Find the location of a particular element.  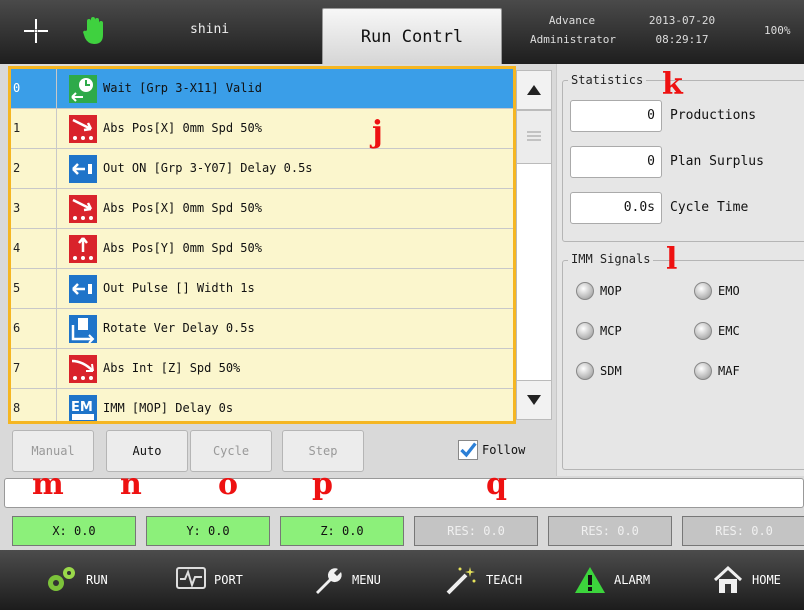

row-instruction: Rotate Ver Delay 0.5s is located at coordinates (179, 328).